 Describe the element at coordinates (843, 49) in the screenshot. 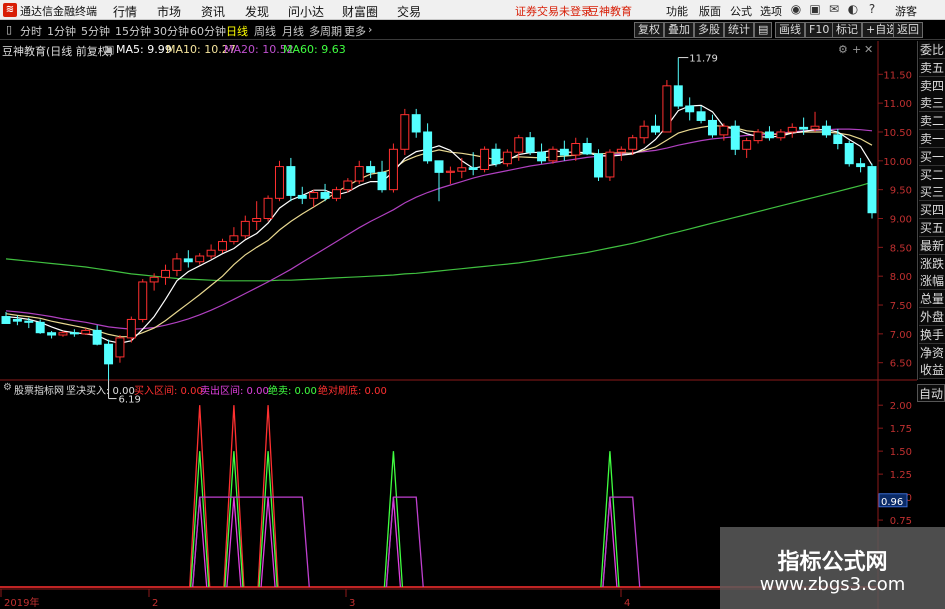

I see `settings-icon: ⚙` at that location.